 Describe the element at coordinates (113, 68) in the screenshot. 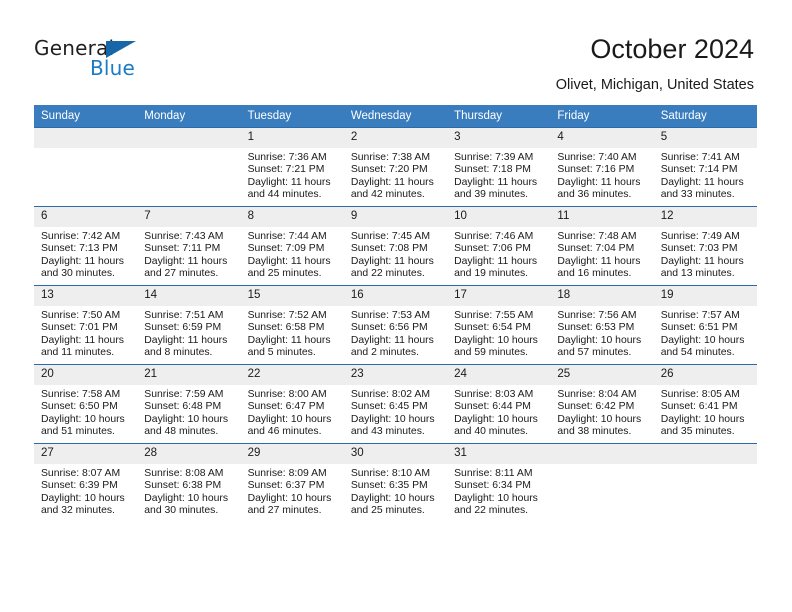

I see `logo-text-blue: Blue` at that location.